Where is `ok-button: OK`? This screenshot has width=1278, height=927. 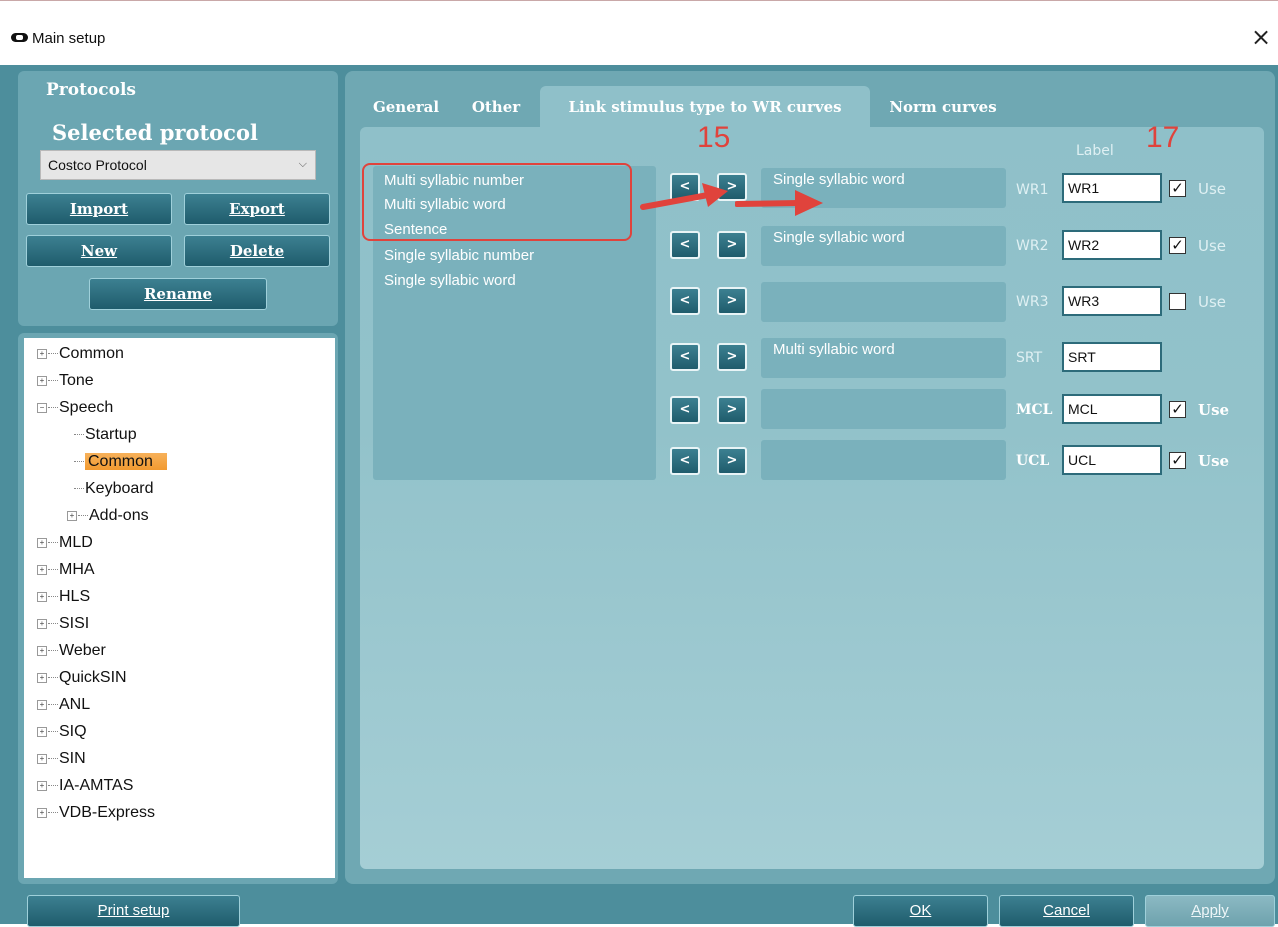
ok-button: OK is located at coordinates (920, 911).